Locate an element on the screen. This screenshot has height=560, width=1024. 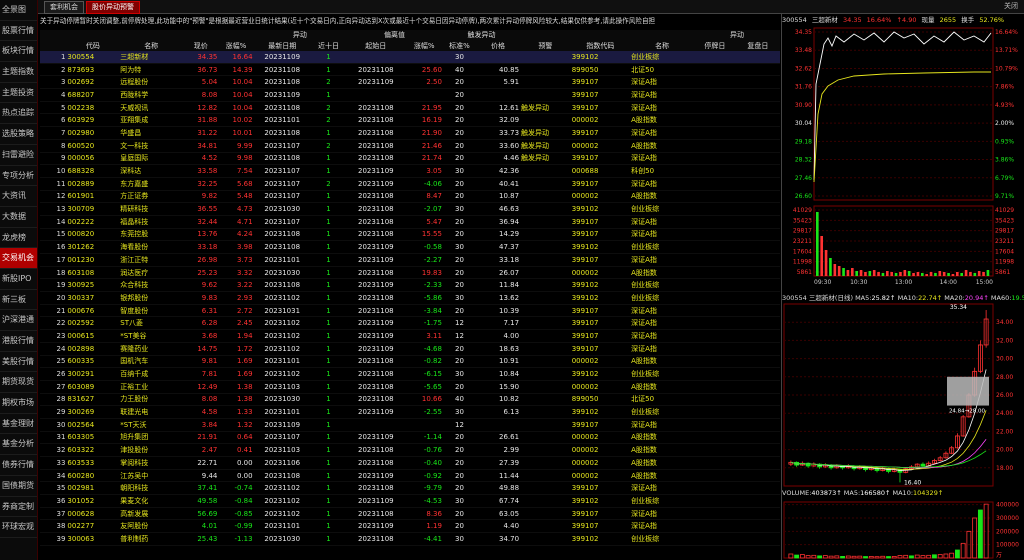
sidebar-item-2: 板块行情 is located at coordinates (18, 52).